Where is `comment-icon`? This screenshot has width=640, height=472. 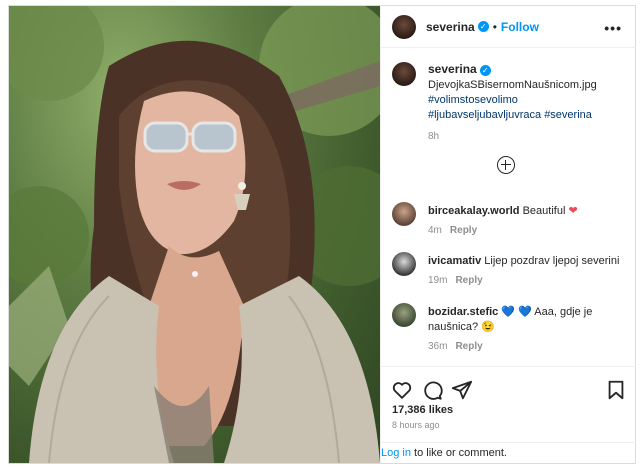 comment-icon is located at coordinates (432, 390).